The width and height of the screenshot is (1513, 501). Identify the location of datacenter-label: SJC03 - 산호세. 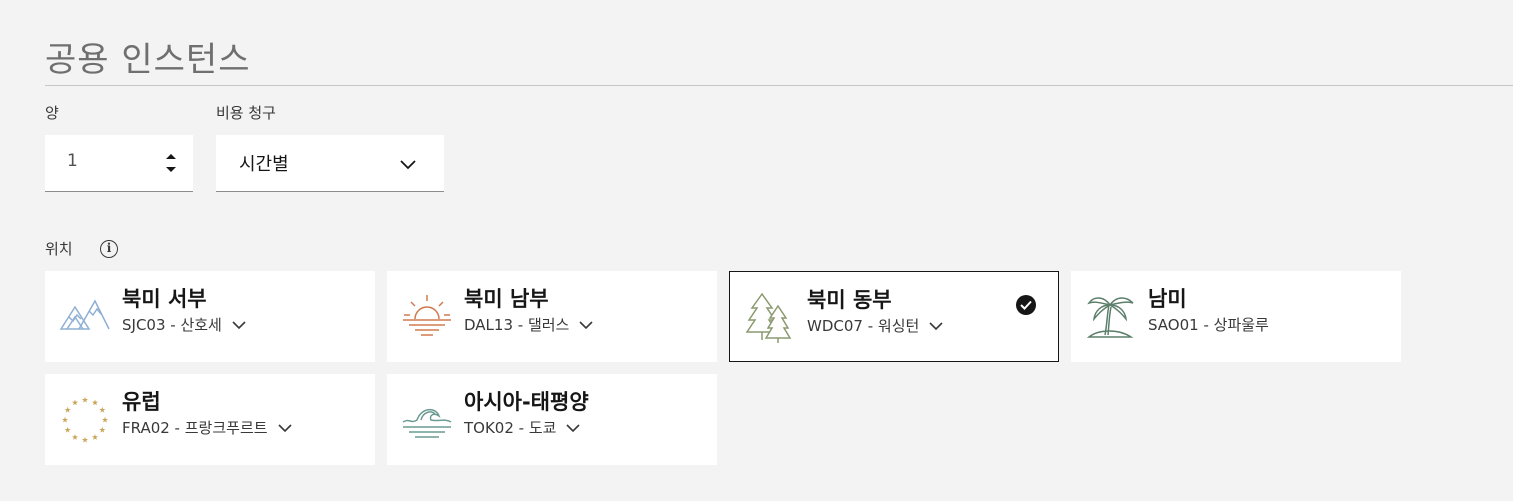
(172, 325).